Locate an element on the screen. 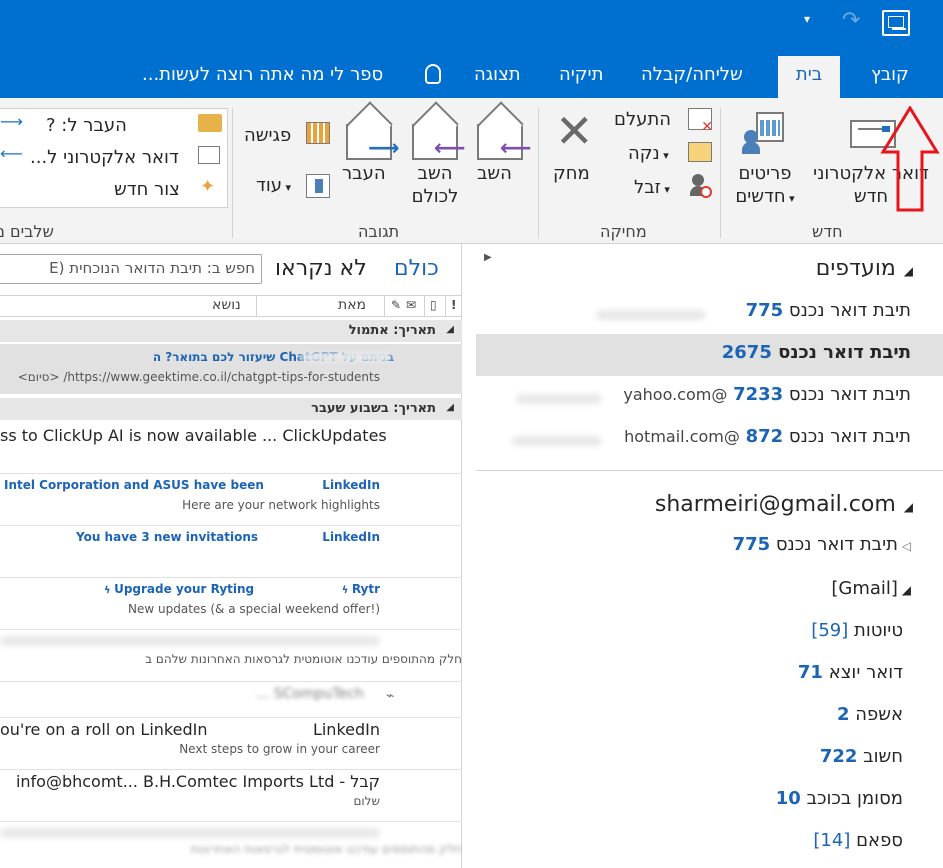 Image resolution: width=943 pixels, height=868 pixels. favorite-inbox-3: תיבת דואר נכנס 7233 @yahoo.com is located at coordinates (709, 397).